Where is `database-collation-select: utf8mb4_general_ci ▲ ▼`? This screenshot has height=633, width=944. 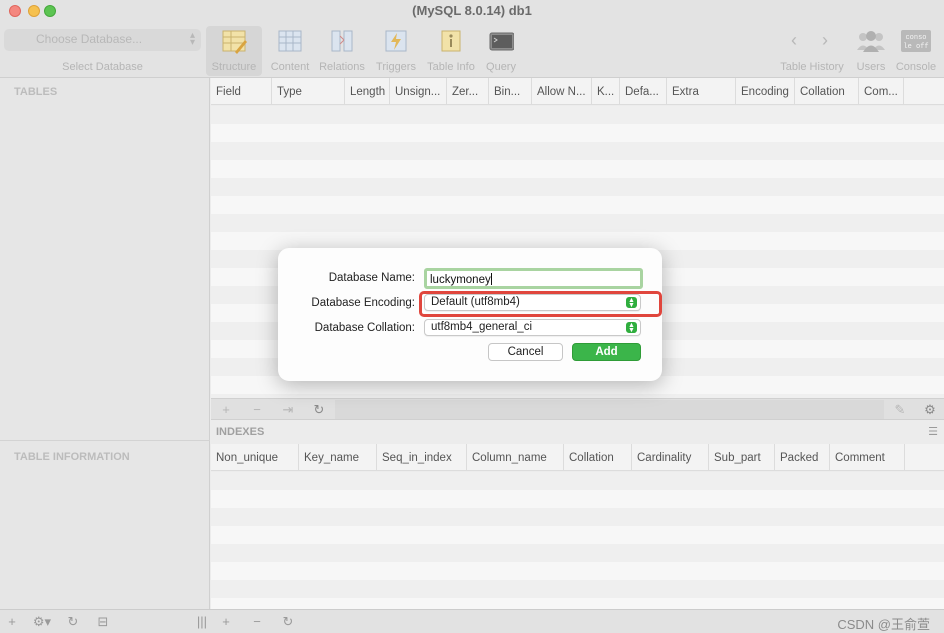 database-collation-select: utf8mb4_general_ci ▲ ▼ is located at coordinates (532, 327).